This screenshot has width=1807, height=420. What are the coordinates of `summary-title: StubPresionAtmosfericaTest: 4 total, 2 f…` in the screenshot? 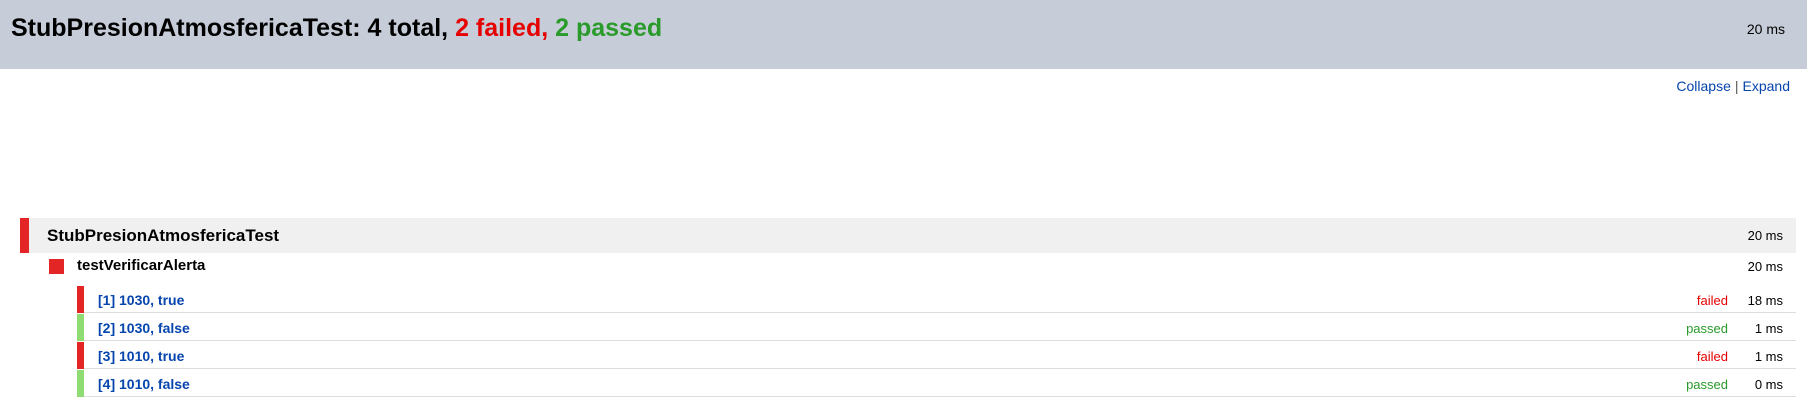 It's located at (336, 28).